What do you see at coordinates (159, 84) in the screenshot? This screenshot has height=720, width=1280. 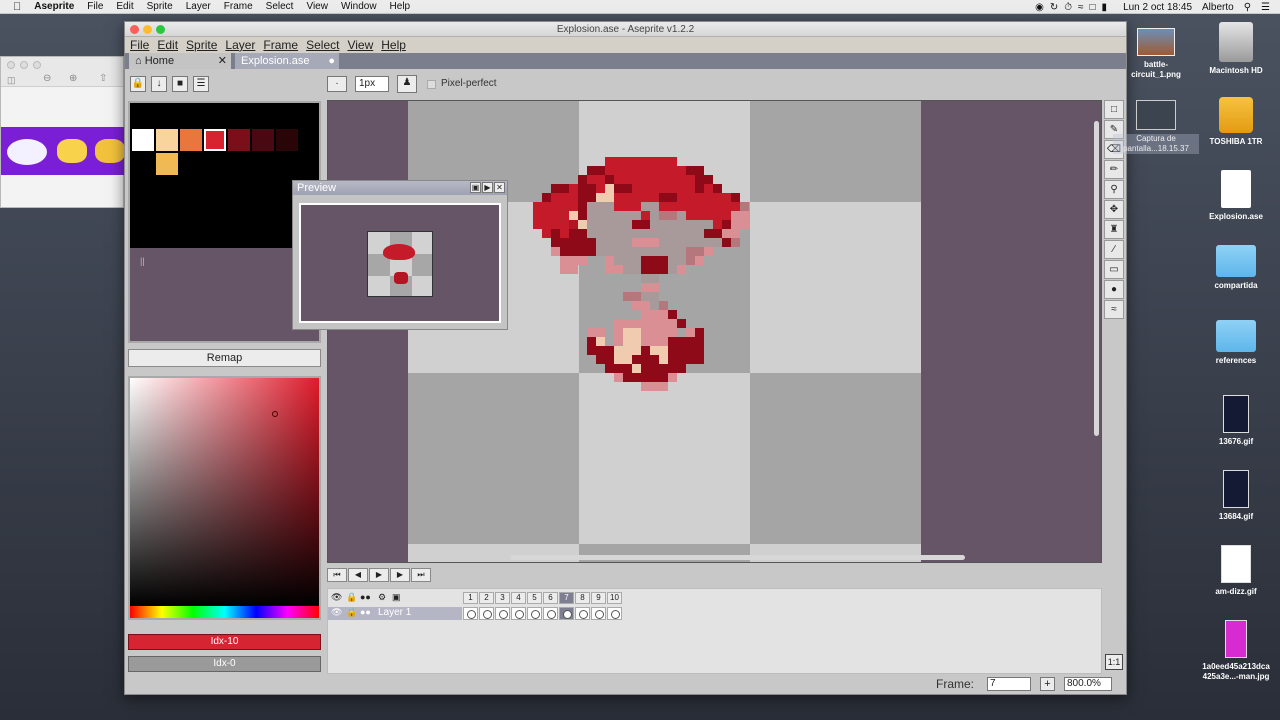 I see `palette-sort-button: ↓` at bounding box center [159, 84].